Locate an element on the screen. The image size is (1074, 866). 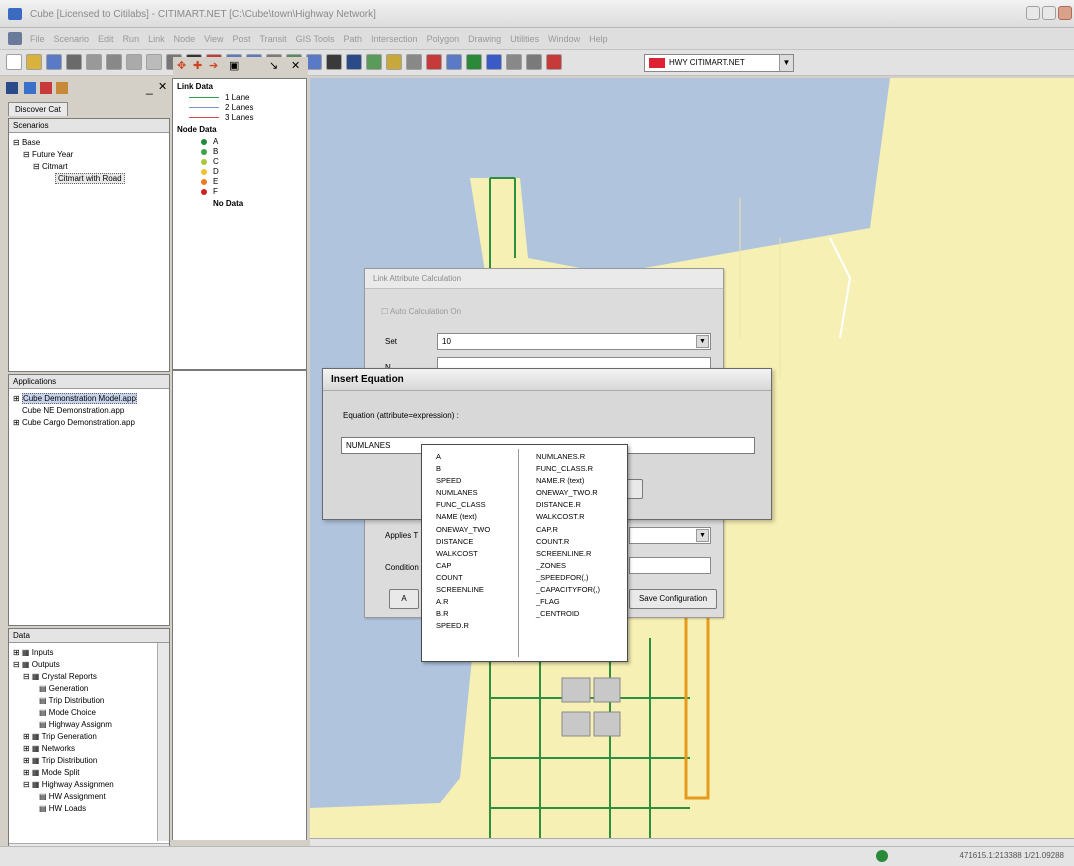
minimize-button is located at coordinates (1033, 13).